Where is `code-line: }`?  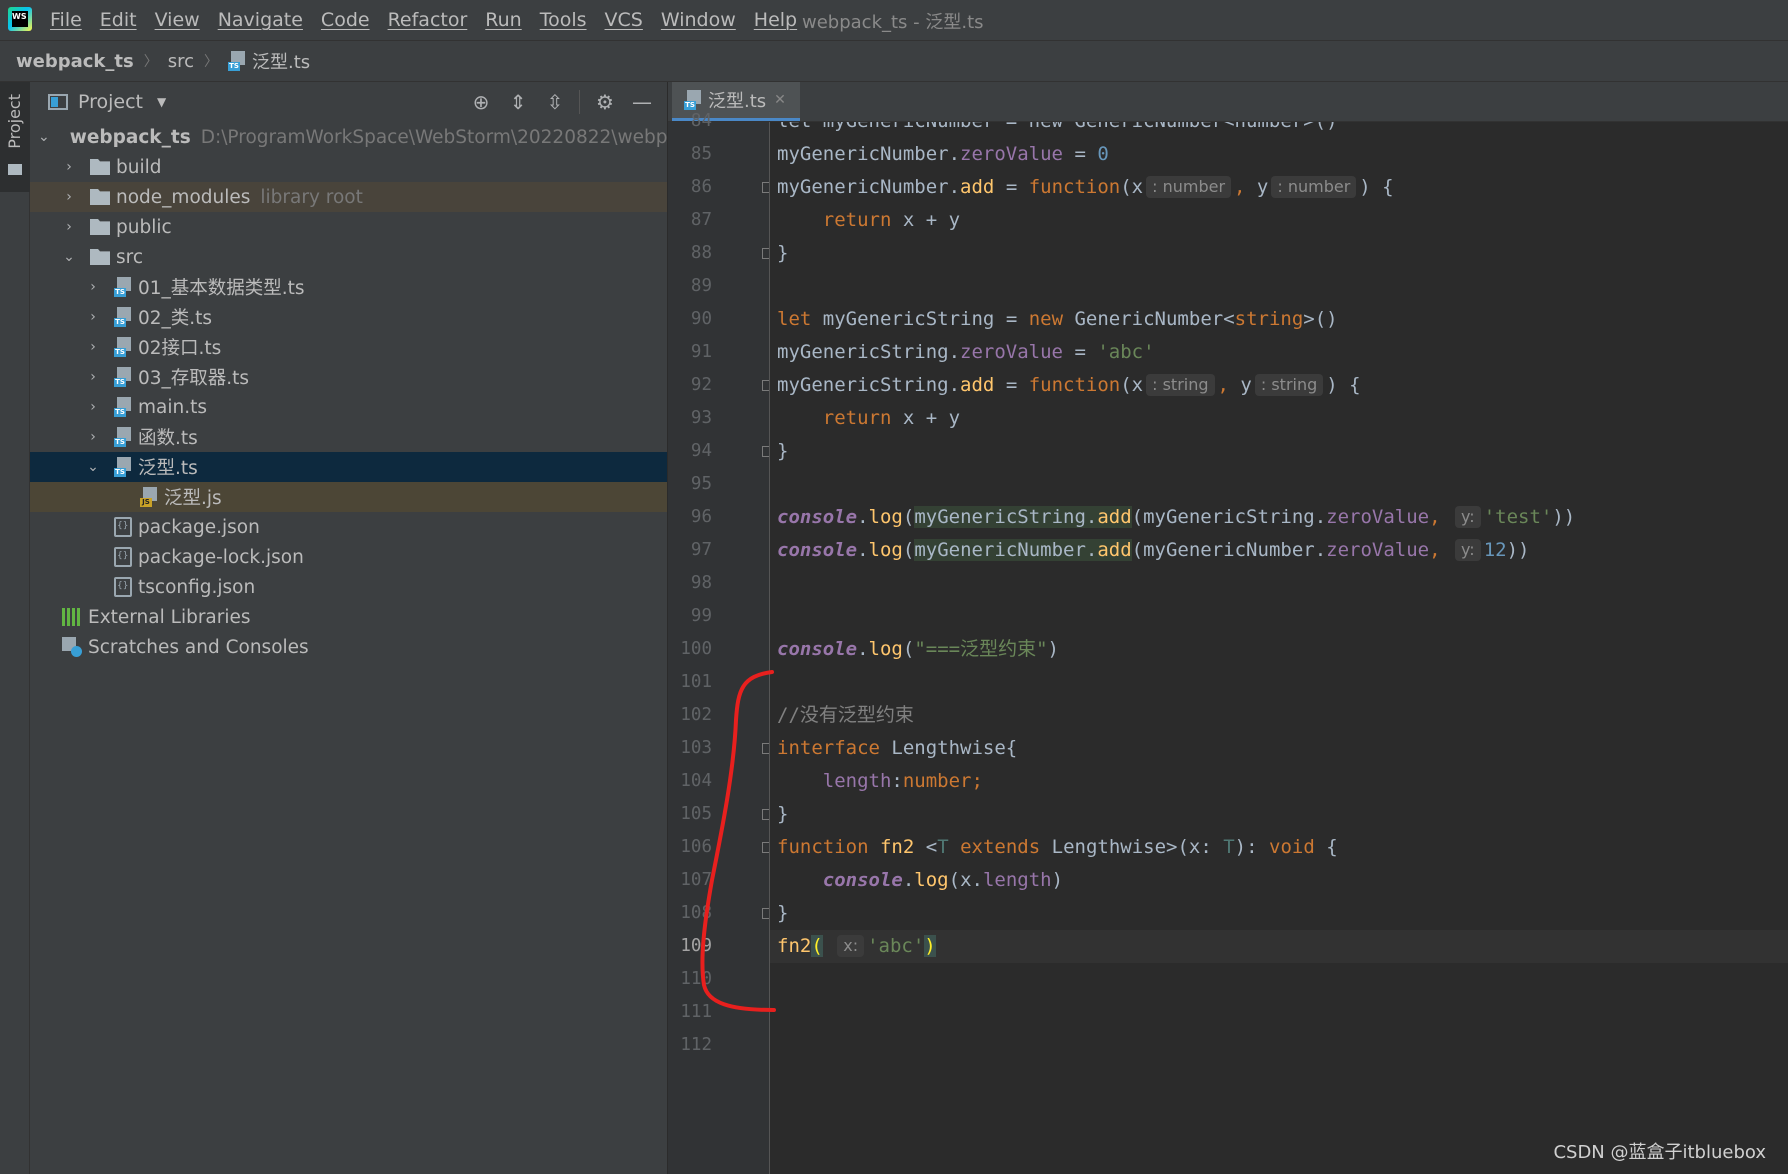
code-line: } is located at coordinates (783, 253).